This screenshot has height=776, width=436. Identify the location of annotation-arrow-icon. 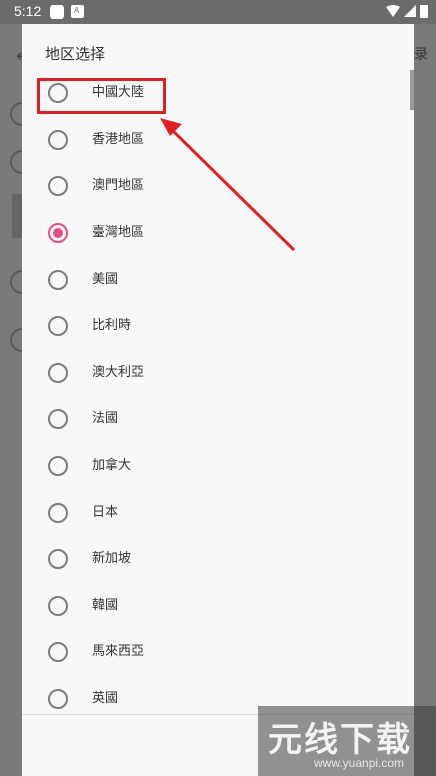
(228, 185).